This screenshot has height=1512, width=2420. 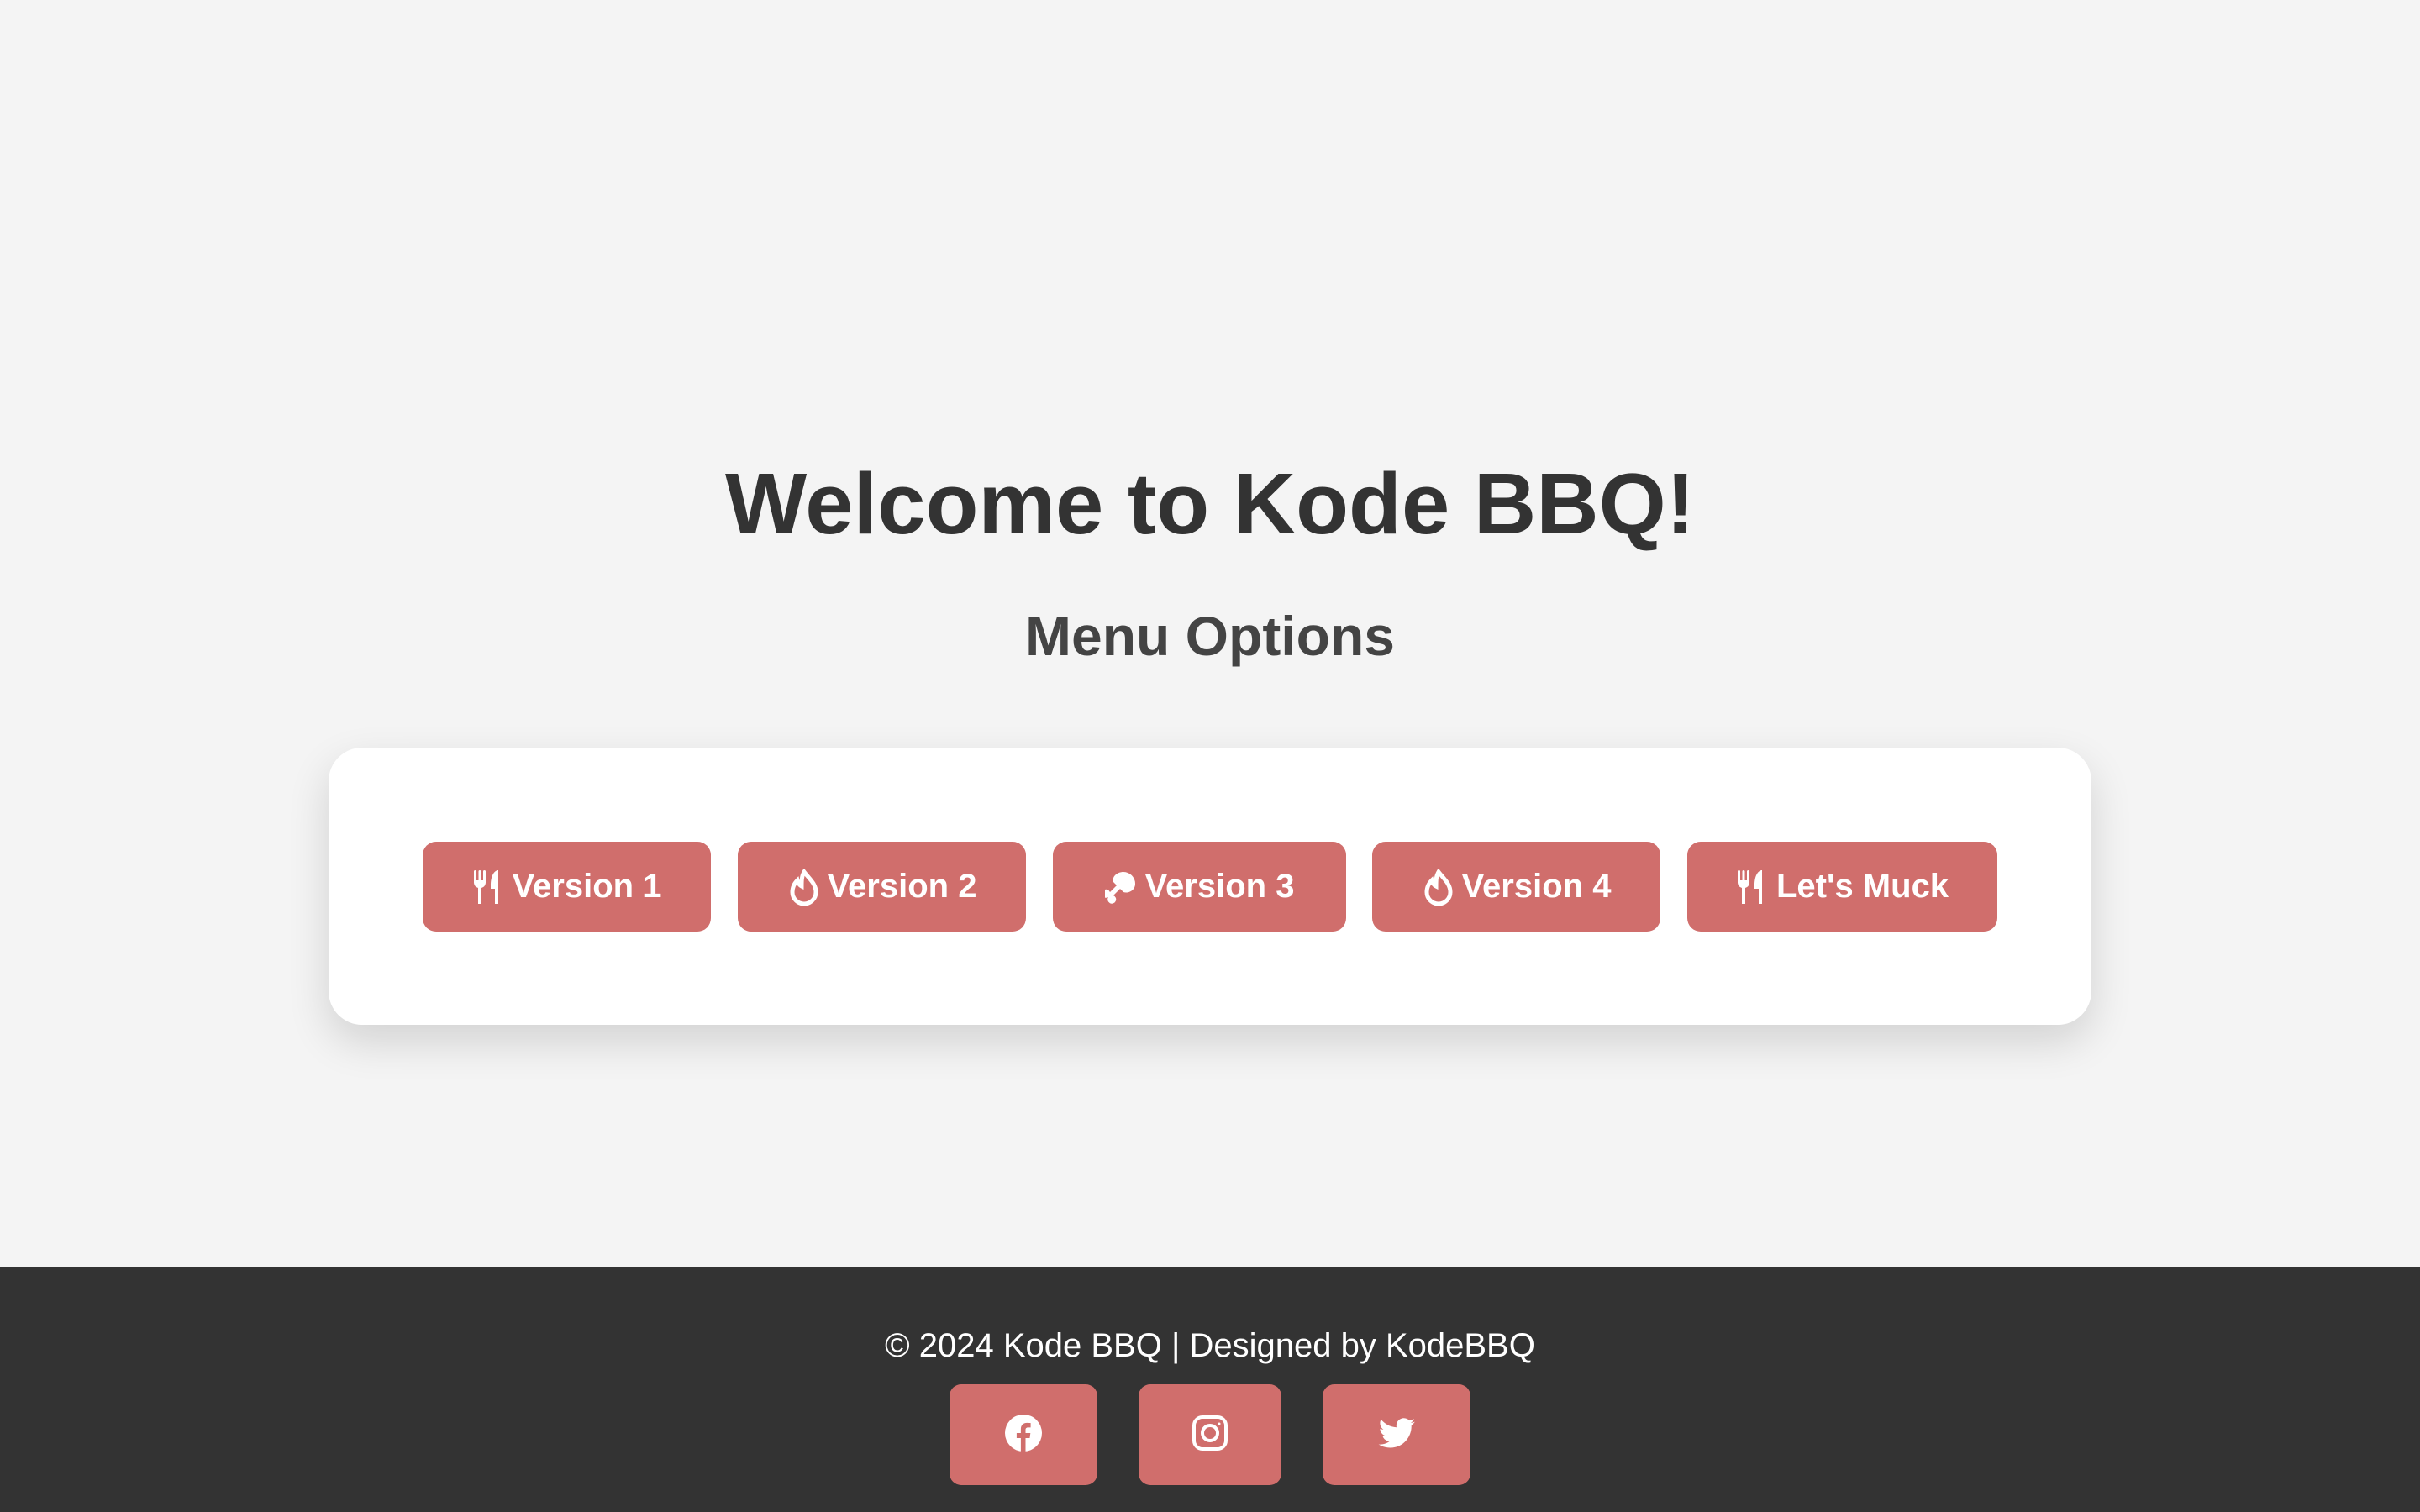 I want to click on version-3-button: Version 3, so click(x=1199, y=887).